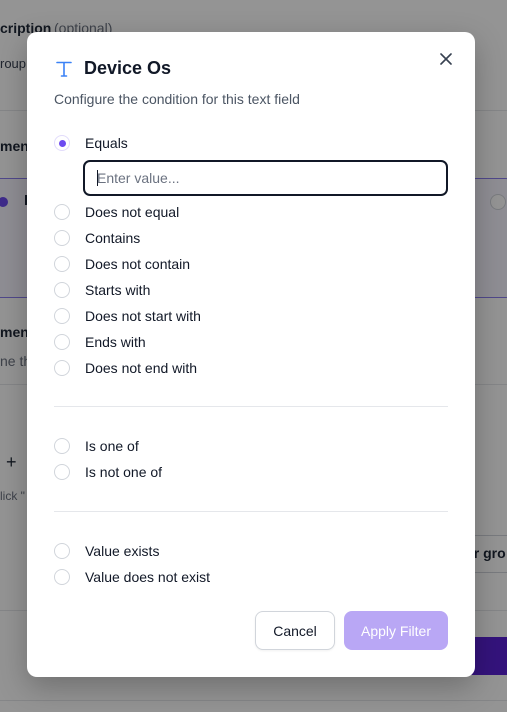 The height and width of the screenshot is (712, 507). I want to click on option-label: Starts with, so click(118, 290).